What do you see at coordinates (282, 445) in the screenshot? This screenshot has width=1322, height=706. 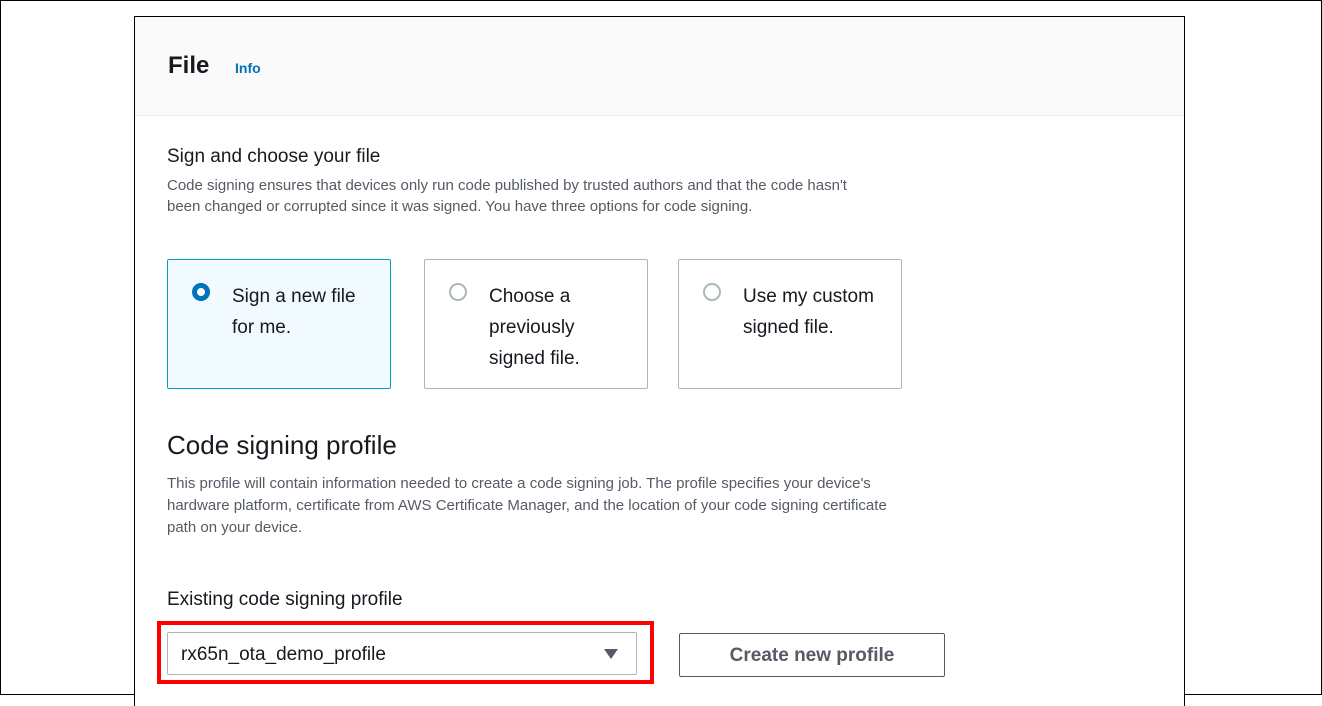 I see `profile-section-title: Code signing profile` at bounding box center [282, 445].